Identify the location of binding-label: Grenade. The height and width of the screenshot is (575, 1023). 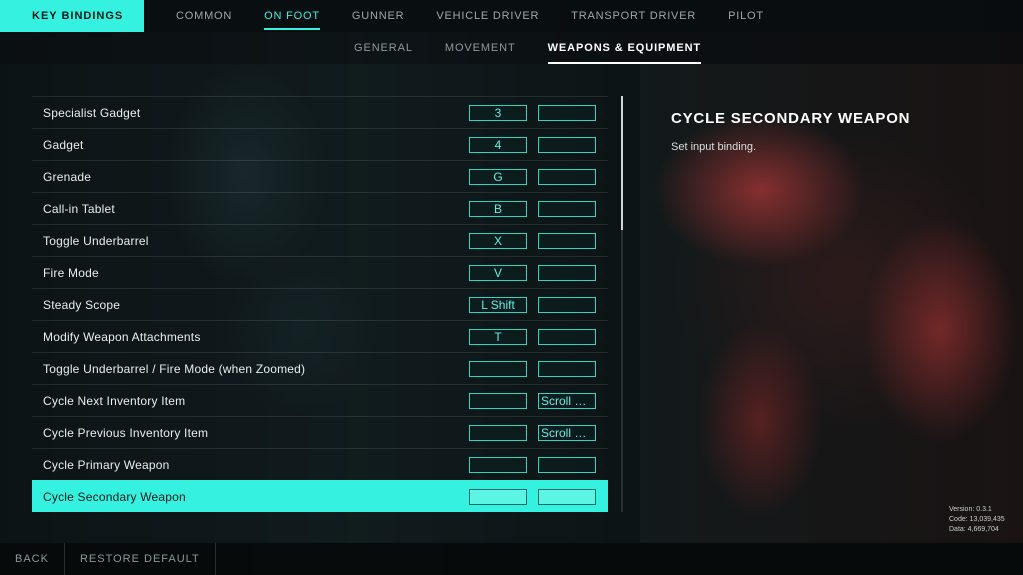
(67, 176).